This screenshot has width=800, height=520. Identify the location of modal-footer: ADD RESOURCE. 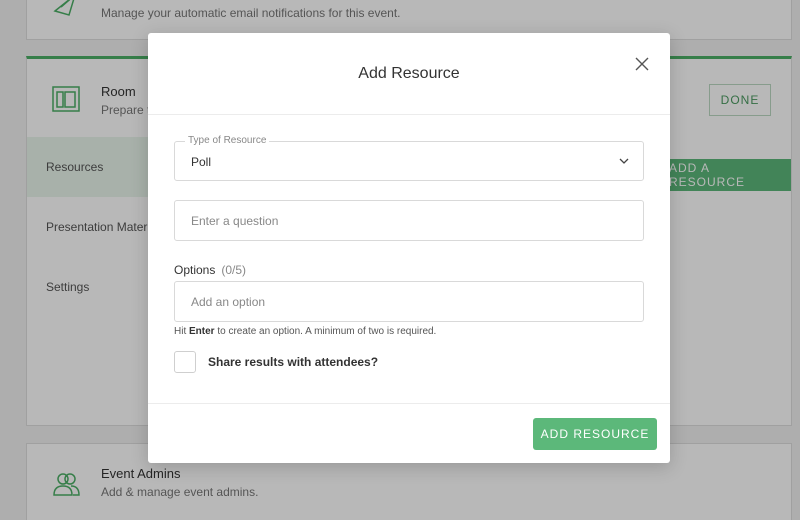
(409, 433).